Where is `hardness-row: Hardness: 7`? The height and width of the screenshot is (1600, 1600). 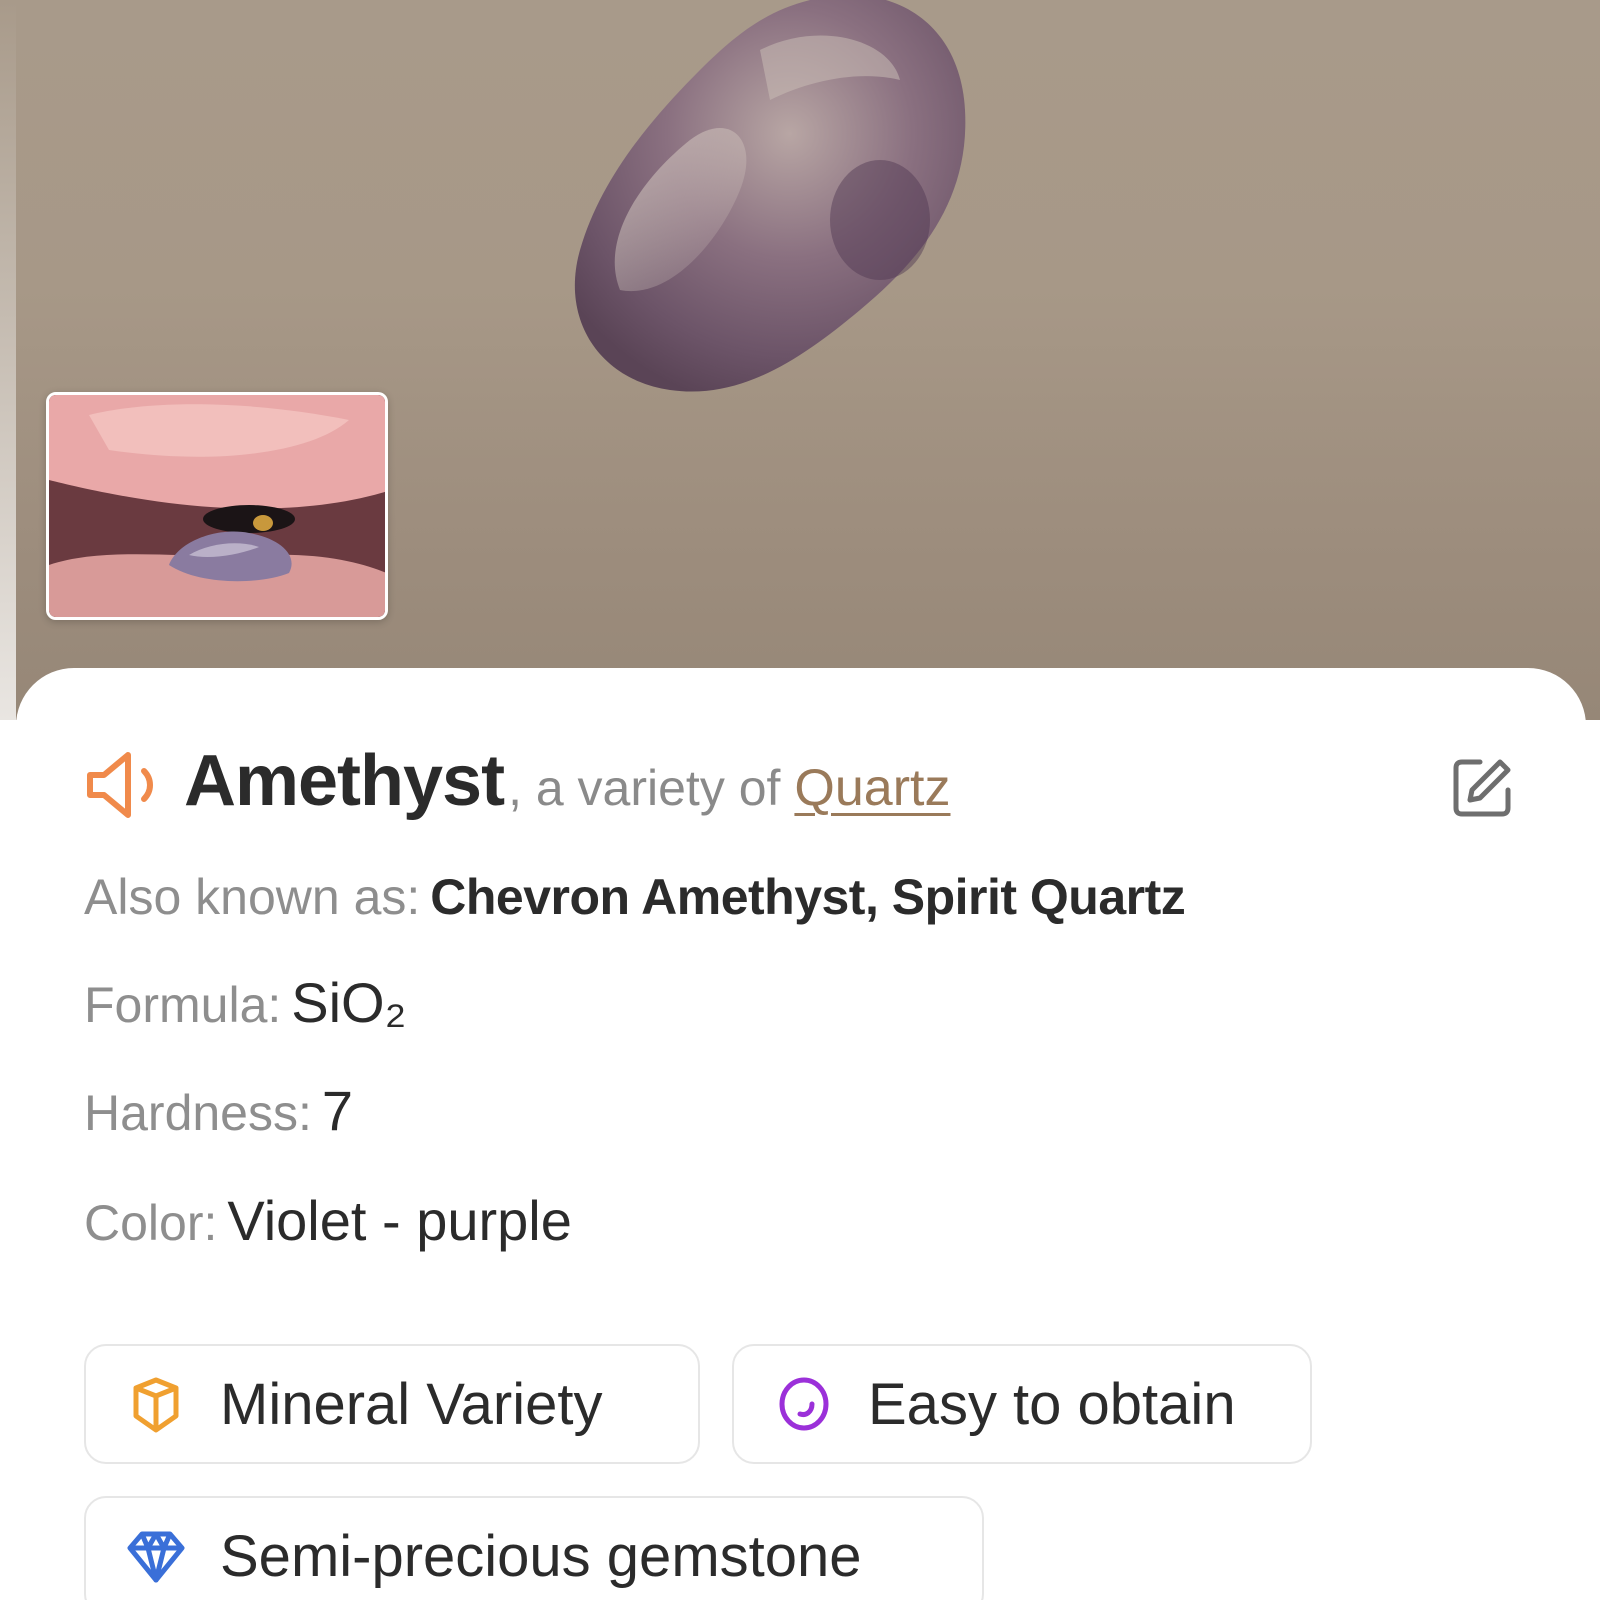
hardness-row: Hardness: 7 is located at coordinates (218, 1110).